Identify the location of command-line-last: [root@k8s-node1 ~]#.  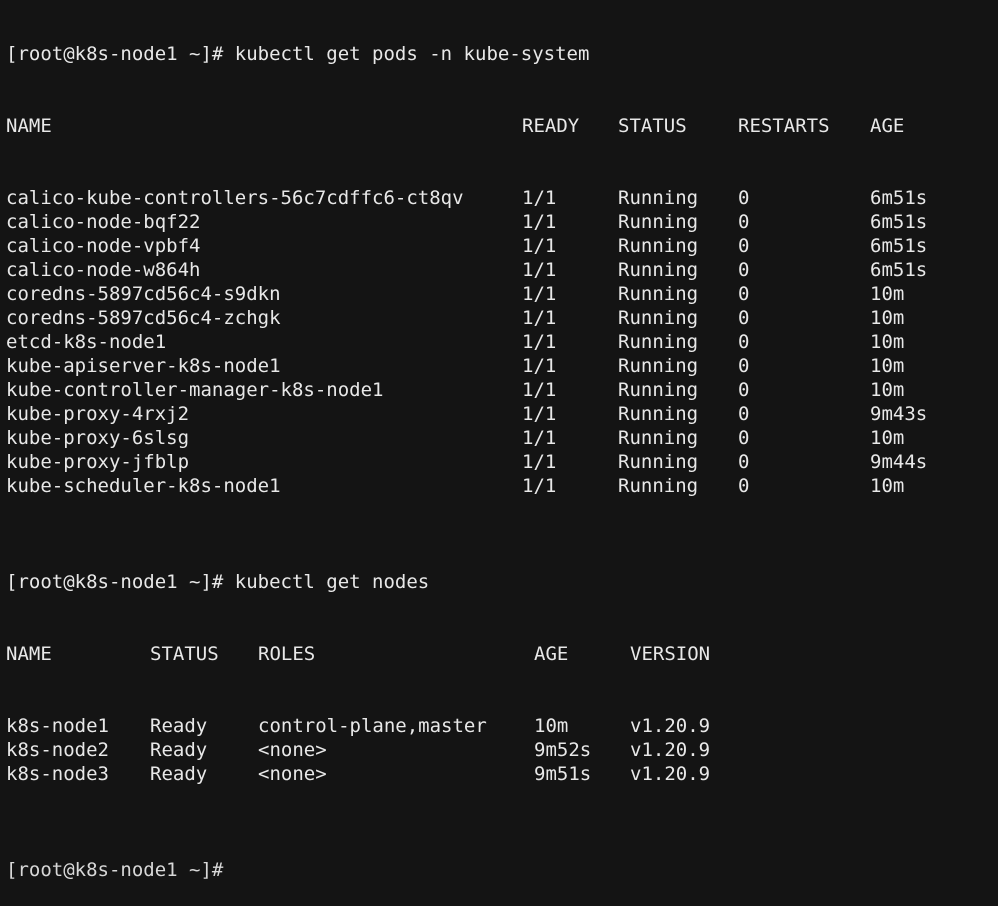
(501, 870).